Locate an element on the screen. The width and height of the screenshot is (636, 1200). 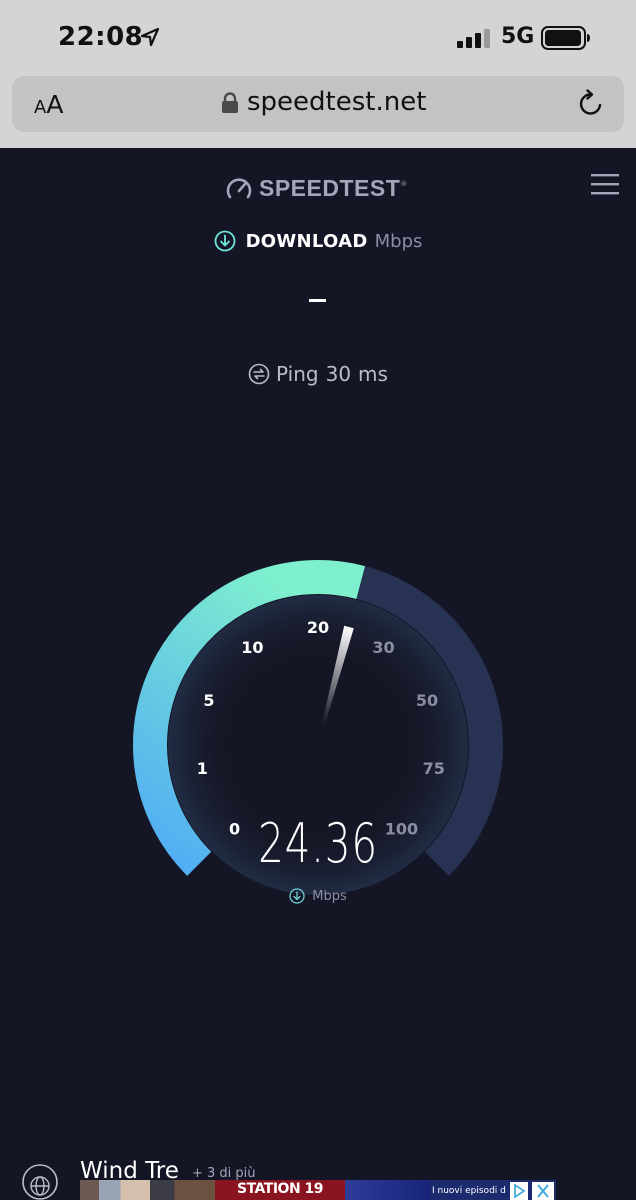
ad-graphic is located at coordinates (387, 1190).